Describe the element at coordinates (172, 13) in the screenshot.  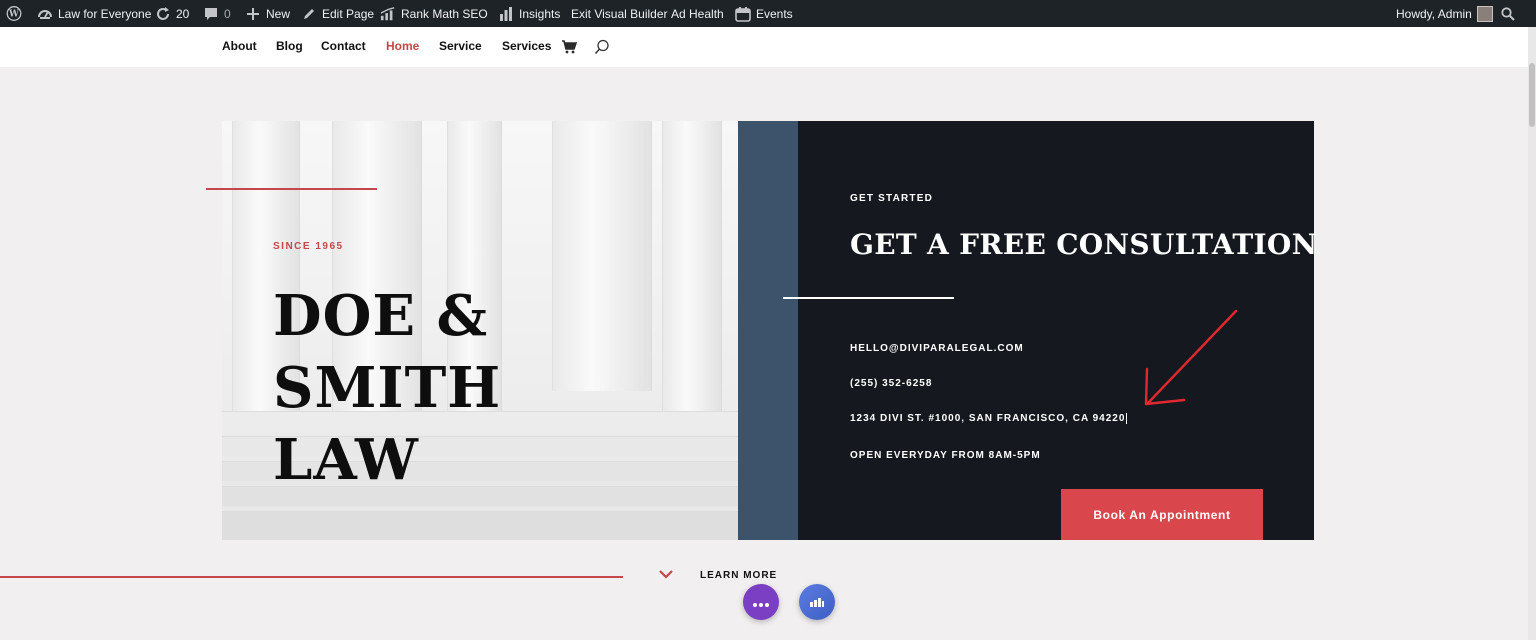
I see `updates-menu: 20` at that location.